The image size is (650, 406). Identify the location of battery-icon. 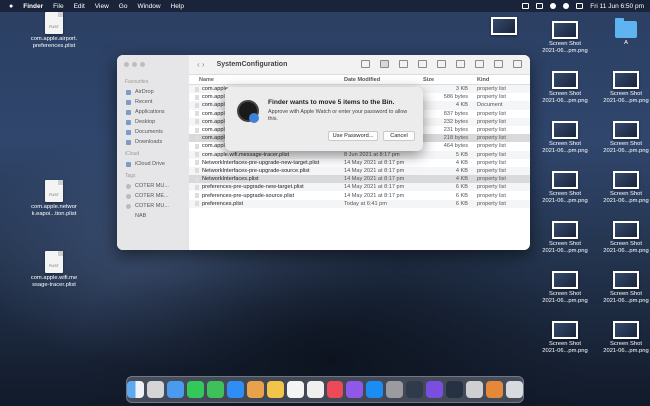
(540, 6).